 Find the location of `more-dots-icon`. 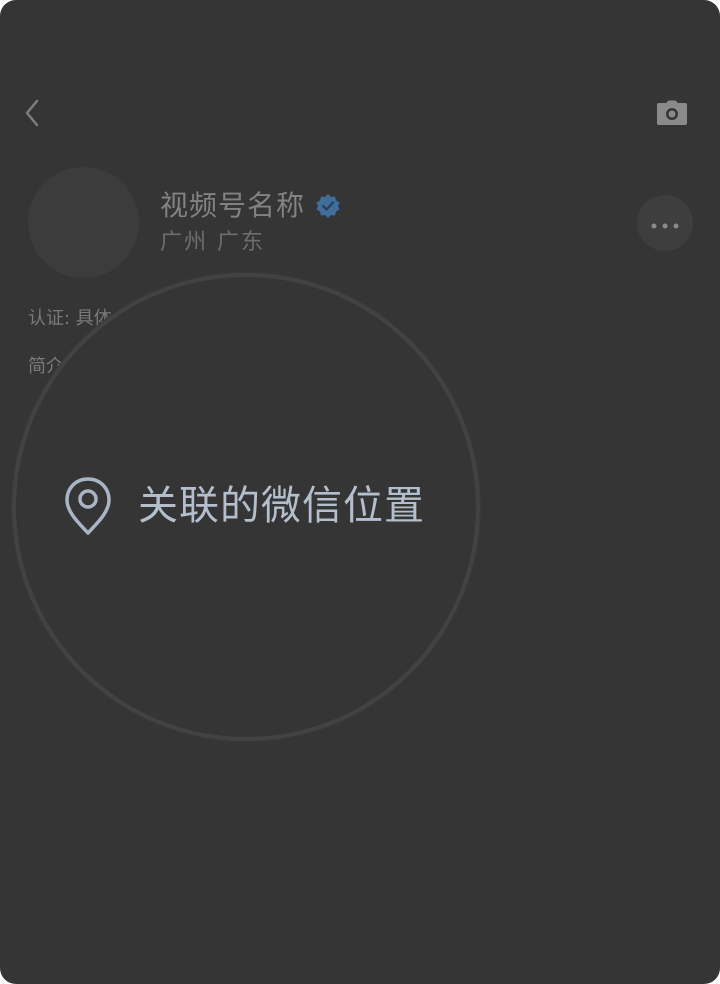

more-dots-icon is located at coordinates (665, 223).